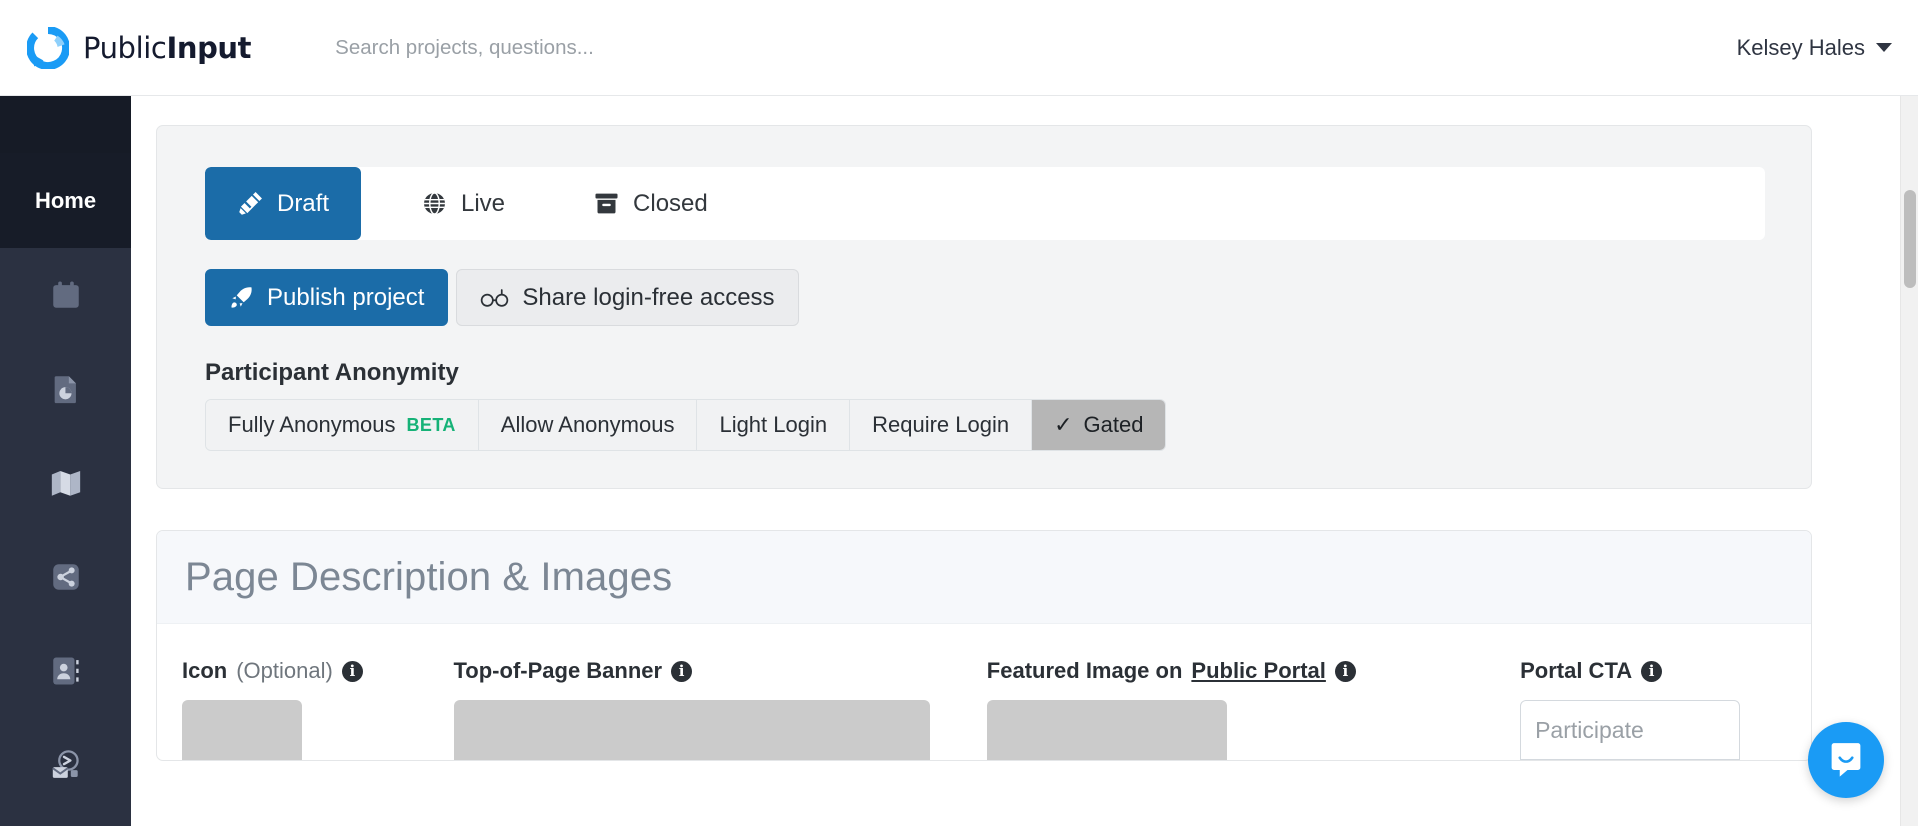 Image resolution: width=1918 pixels, height=826 pixels. What do you see at coordinates (1113, 424) in the screenshot?
I see `anonymity-label-gated: Gated` at bounding box center [1113, 424].